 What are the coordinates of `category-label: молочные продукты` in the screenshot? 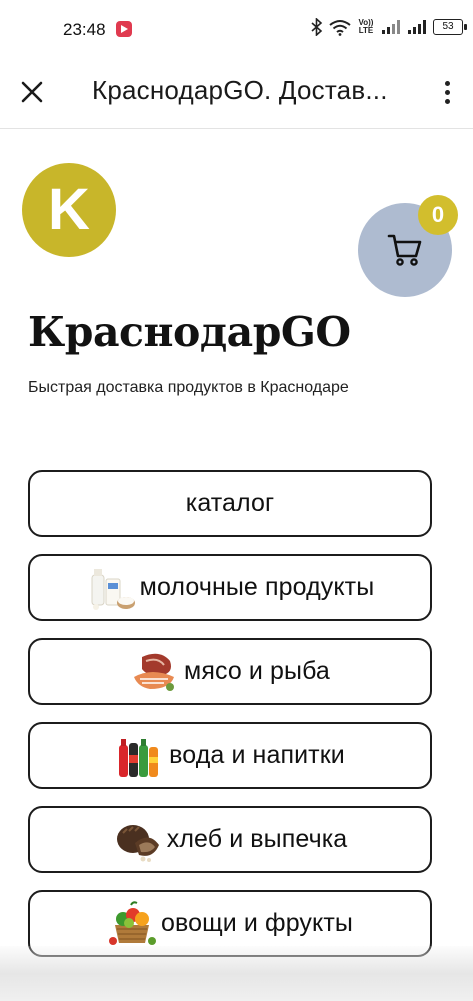 It's located at (257, 587).